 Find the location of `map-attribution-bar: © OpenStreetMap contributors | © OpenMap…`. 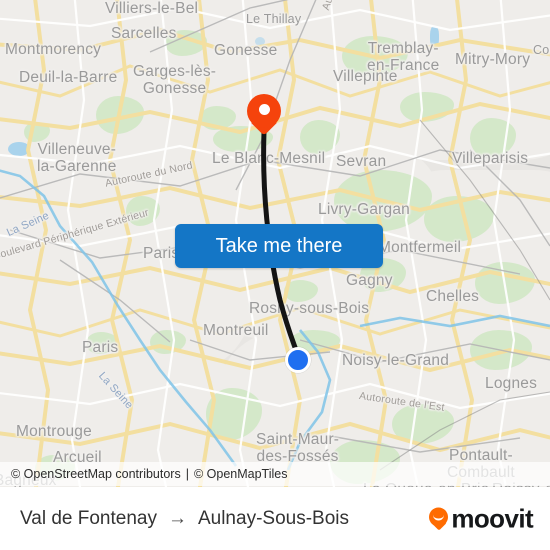

map-attribution-bar: © OpenStreetMap contributors | © OpenMap… is located at coordinates (275, 474).